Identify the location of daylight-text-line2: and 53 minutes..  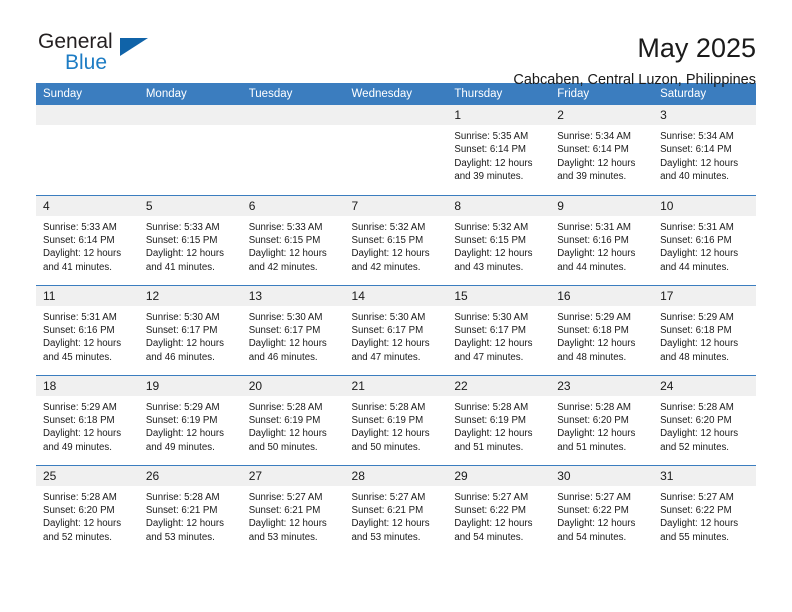
(283, 537).